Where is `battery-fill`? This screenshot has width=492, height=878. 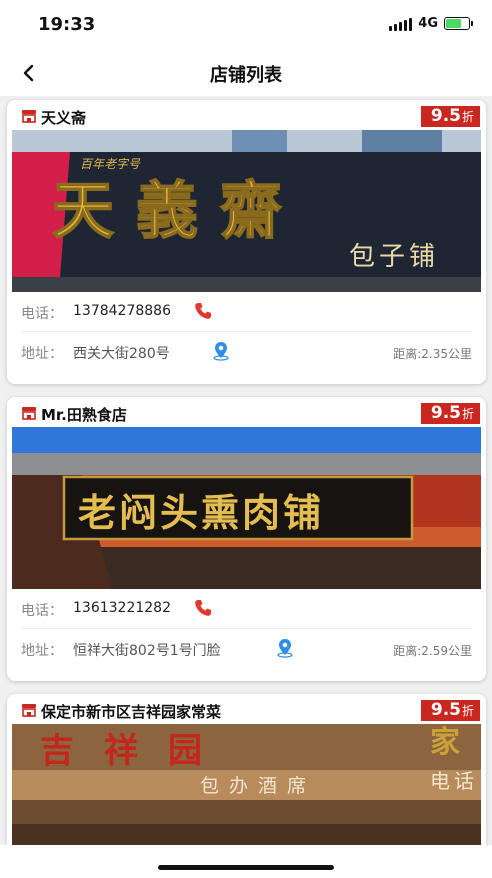 battery-fill is located at coordinates (454, 23).